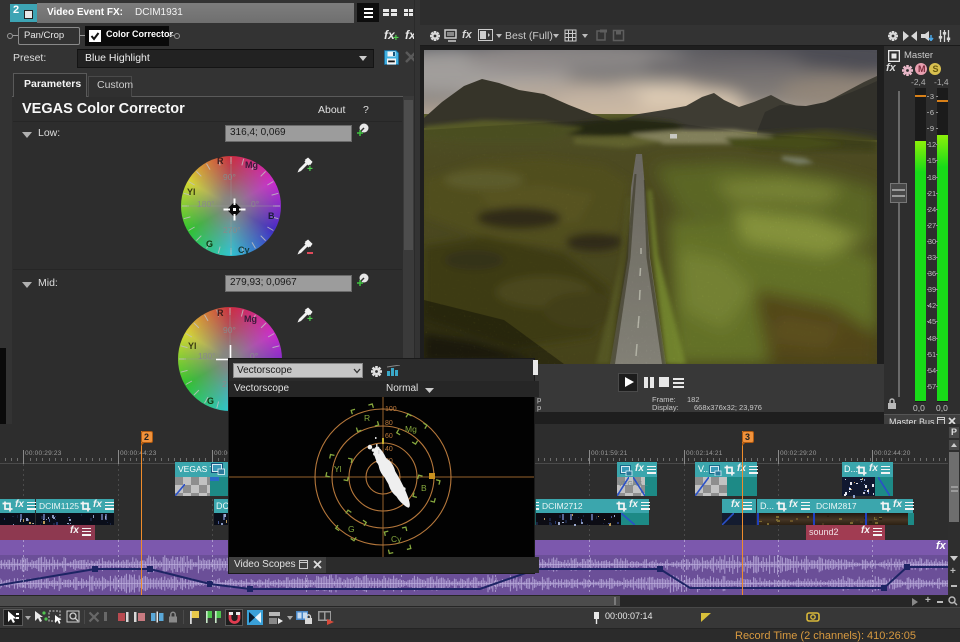 Image resolution: width=960 pixels, height=642 pixels. I want to click on svg-text: B, so click(424, 488).